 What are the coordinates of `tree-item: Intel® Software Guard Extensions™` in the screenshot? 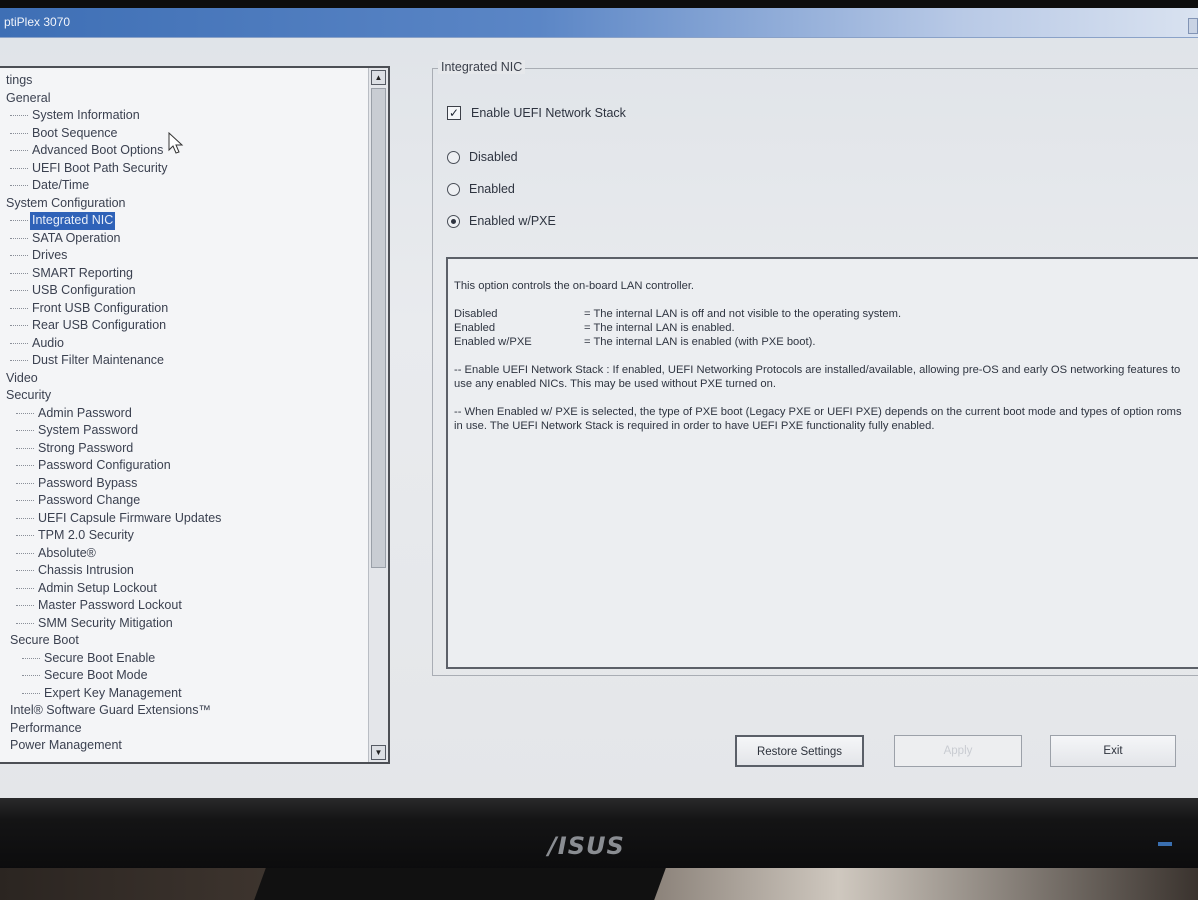 It's located at (184, 711).